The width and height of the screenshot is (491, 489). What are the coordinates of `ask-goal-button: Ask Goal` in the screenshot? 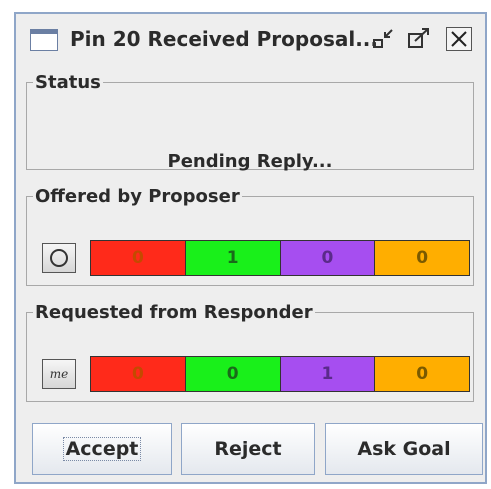 It's located at (404, 449).